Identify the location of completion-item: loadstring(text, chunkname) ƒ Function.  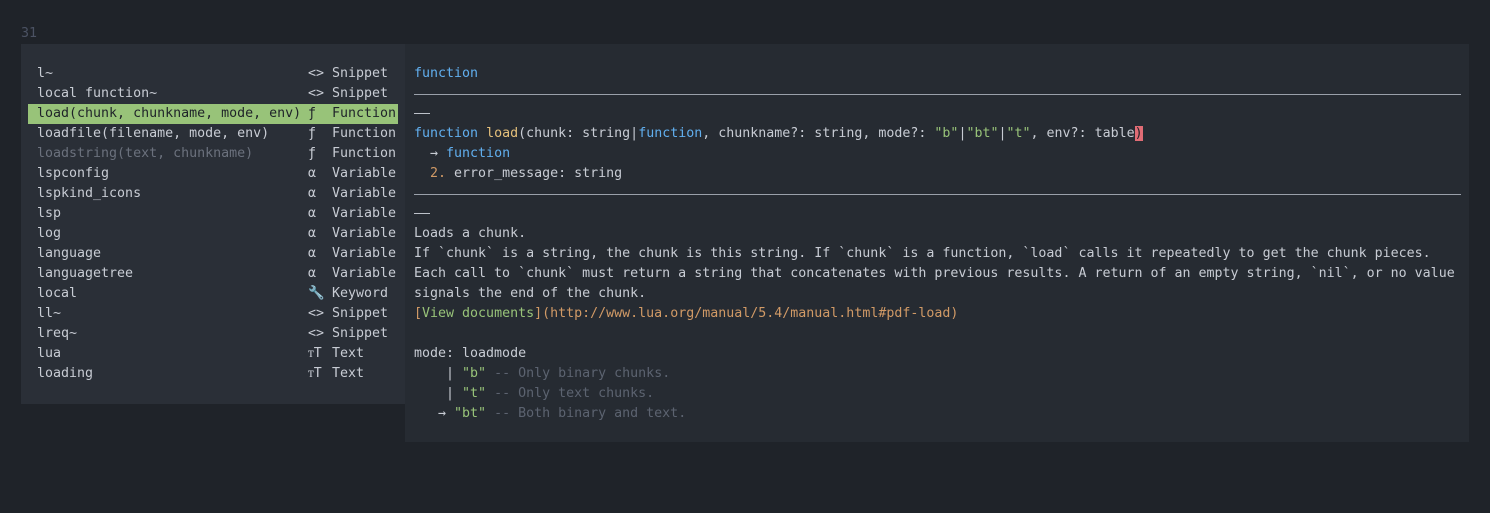
(213, 154).